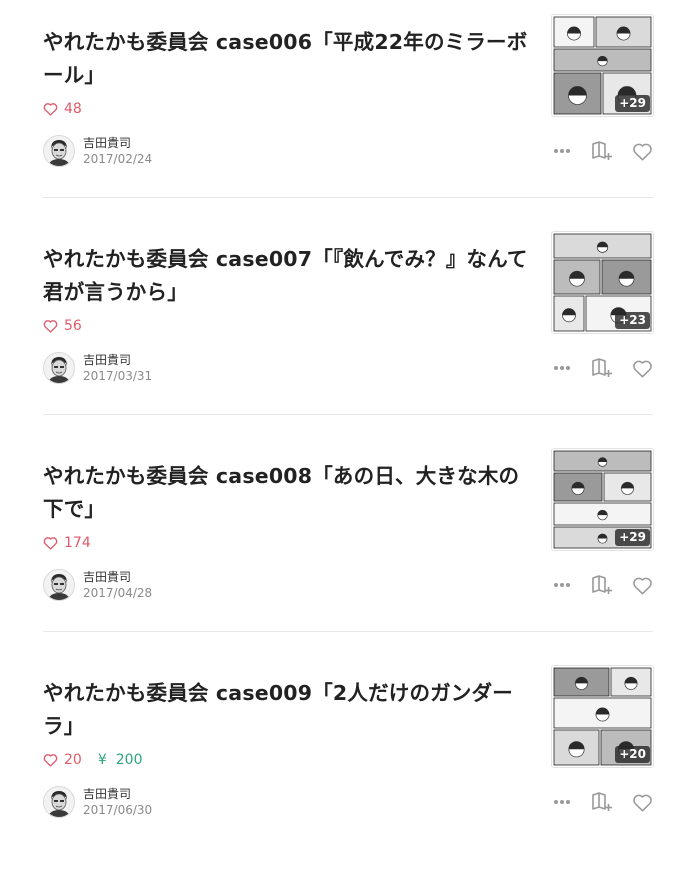 Image resolution: width=689 pixels, height=882 pixels. Describe the element at coordinates (62, 760) in the screenshot. I see `like-count: 20` at that location.